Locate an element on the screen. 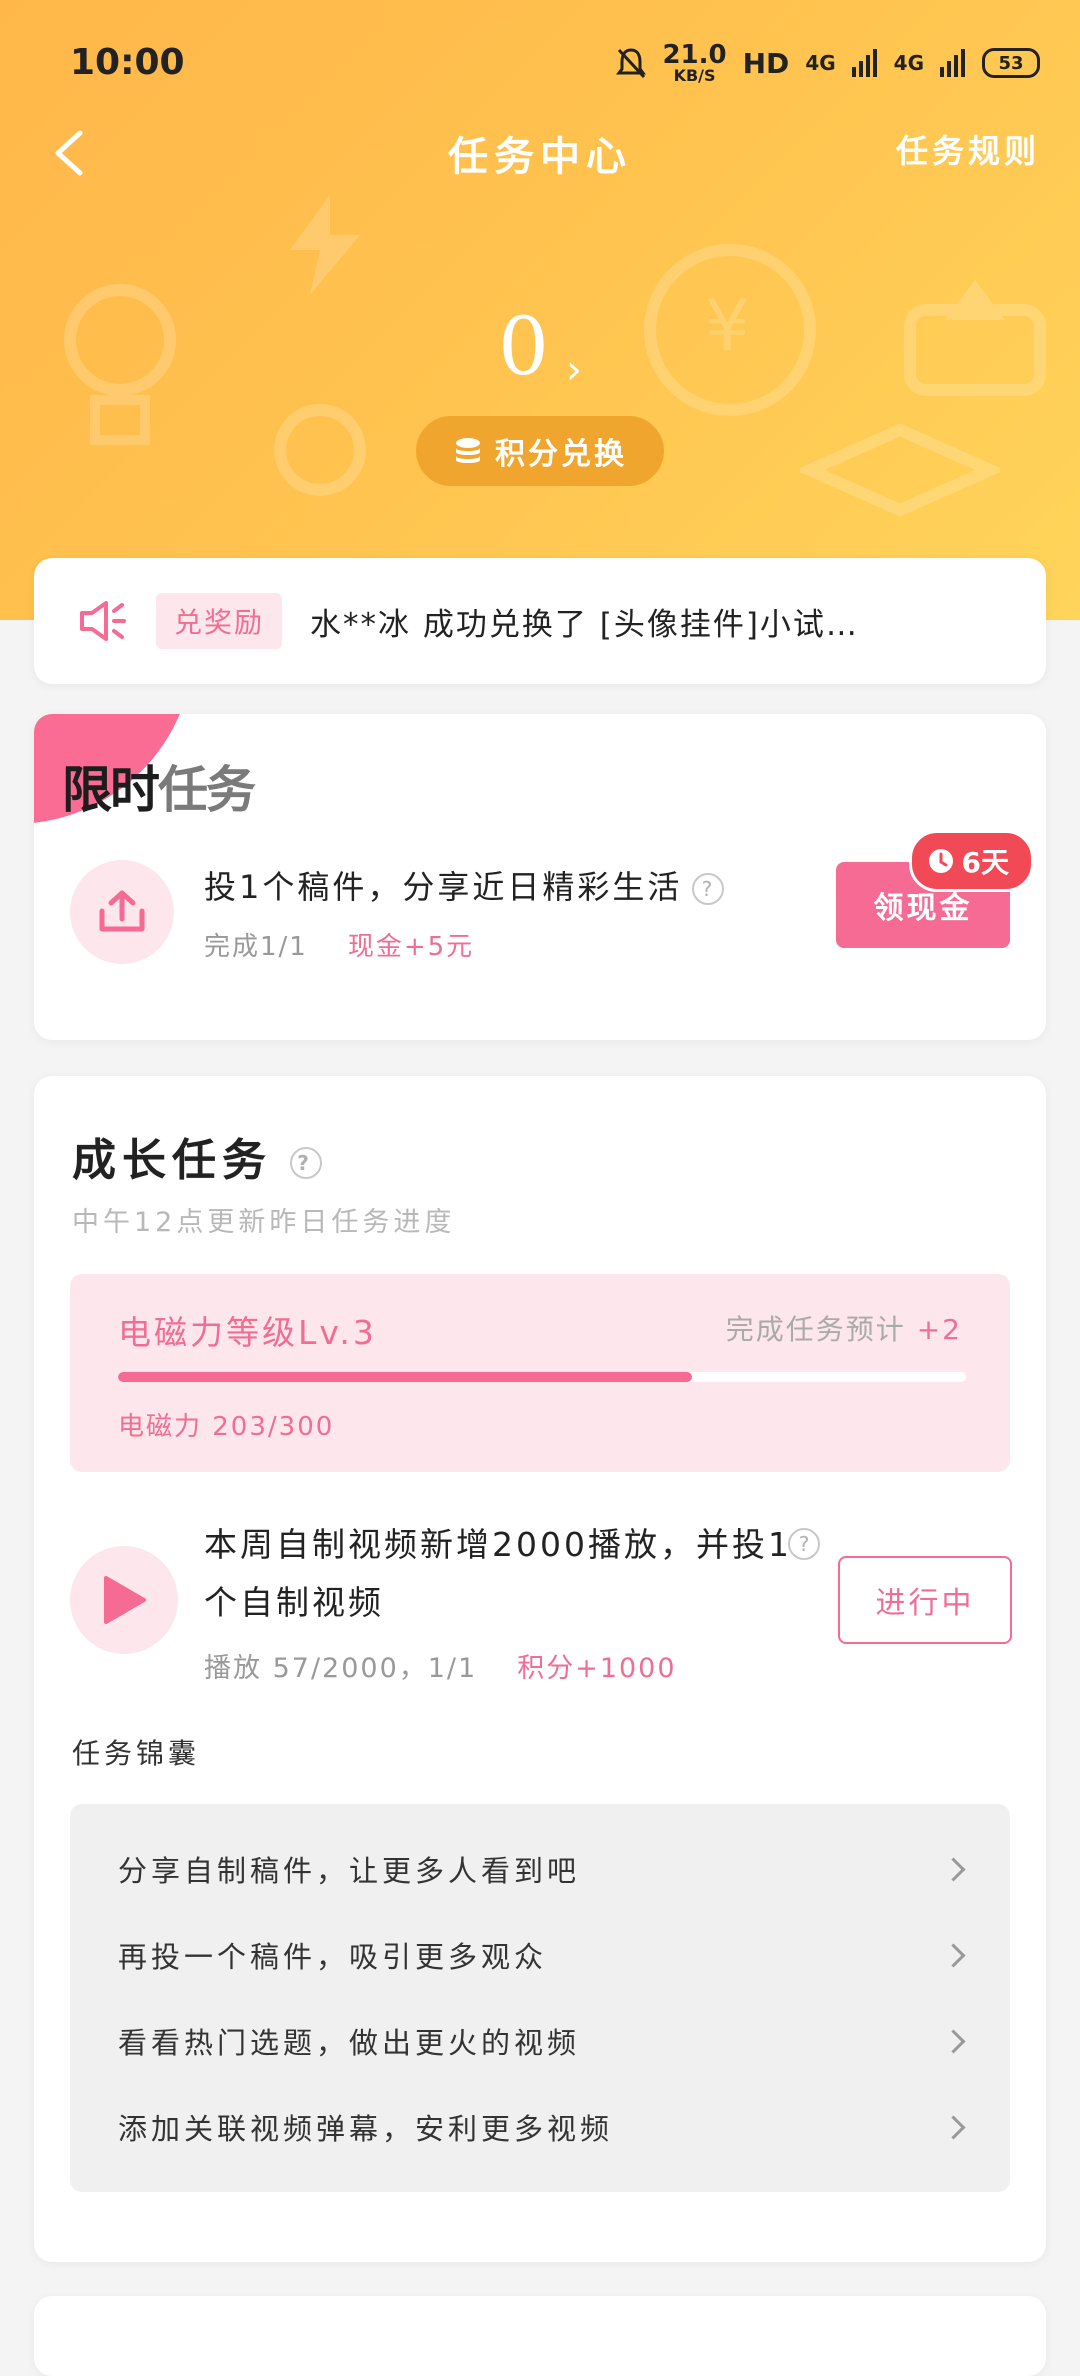  upload-task-icon is located at coordinates (122, 912).